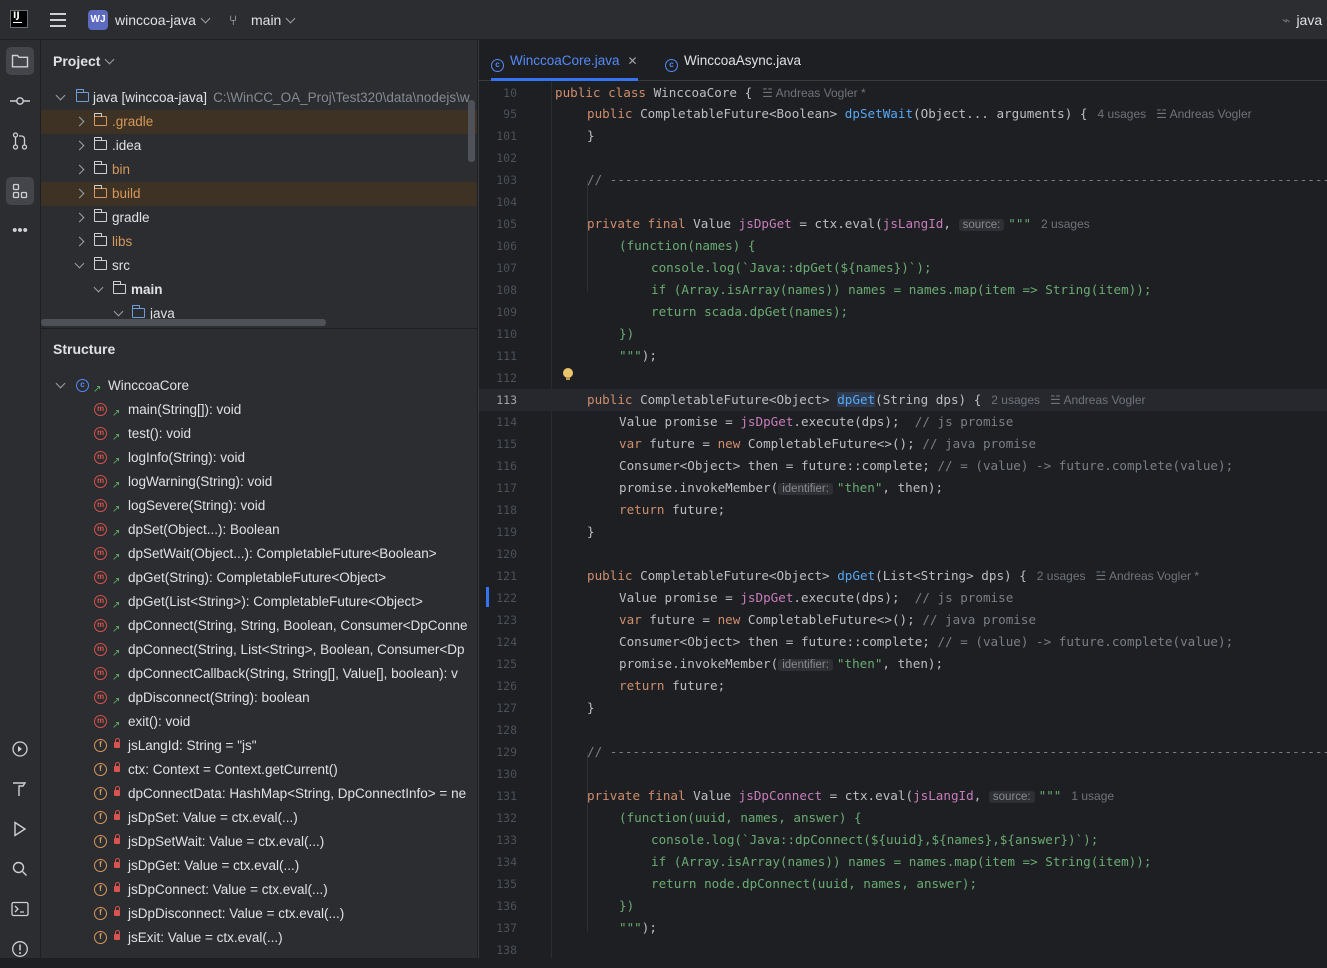 This screenshot has width=1327, height=968. Describe the element at coordinates (733, 60) in the screenshot. I see `tab-winccoaasync: c WinccoaAsync.java` at that location.